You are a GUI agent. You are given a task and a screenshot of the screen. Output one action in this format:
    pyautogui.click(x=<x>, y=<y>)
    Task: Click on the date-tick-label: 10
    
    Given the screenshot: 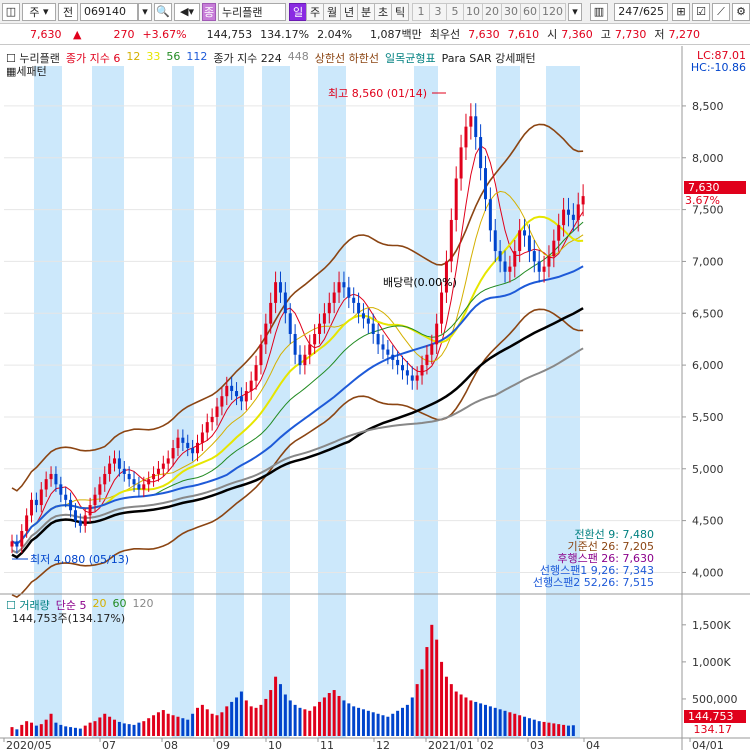 What is the action you would take?
    pyautogui.click(x=275, y=744)
    